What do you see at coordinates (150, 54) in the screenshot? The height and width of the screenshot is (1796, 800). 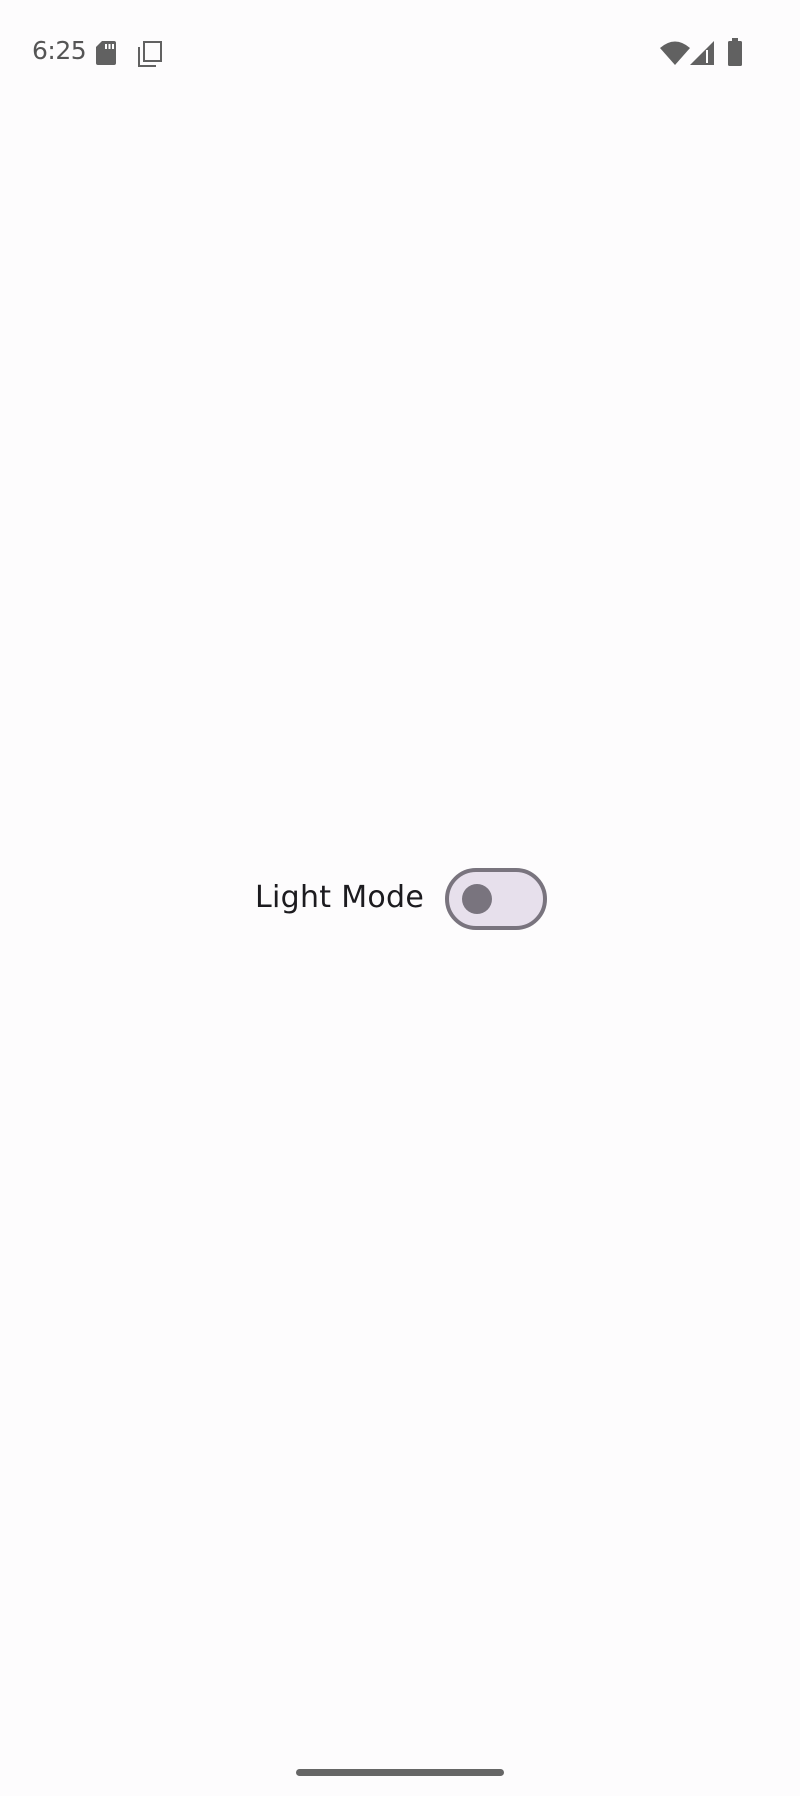 I see `copy-icon` at bounding box center [150, 54].